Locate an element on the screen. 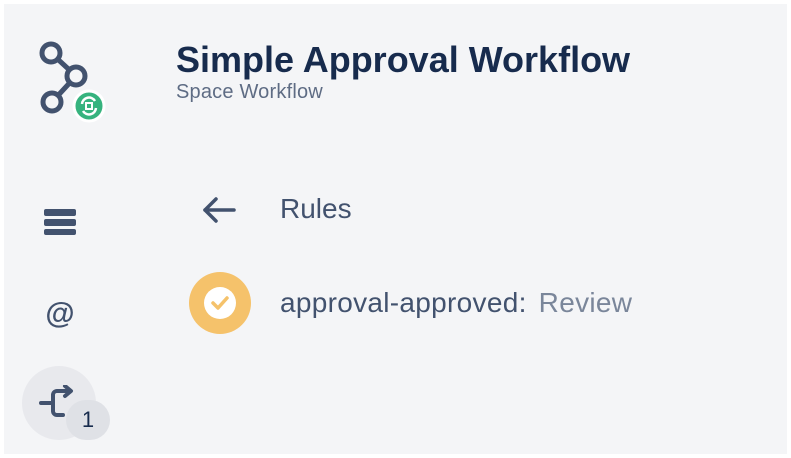 This screenshot has height=458, width=791. arrow-left-icon is located at coordinates (219, 210).